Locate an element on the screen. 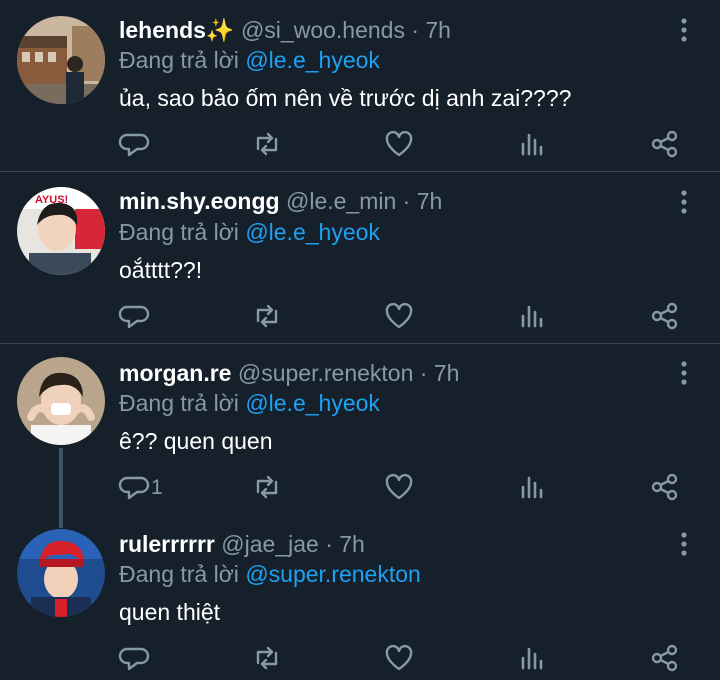 This screenshot has height=680, width=720. user-handle: @super.renekton is located at coordinates (326, 373).